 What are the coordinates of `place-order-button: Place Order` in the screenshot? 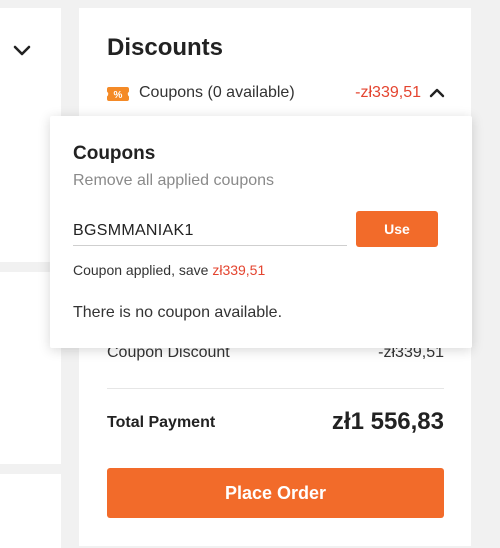 It's located at (275, 493).